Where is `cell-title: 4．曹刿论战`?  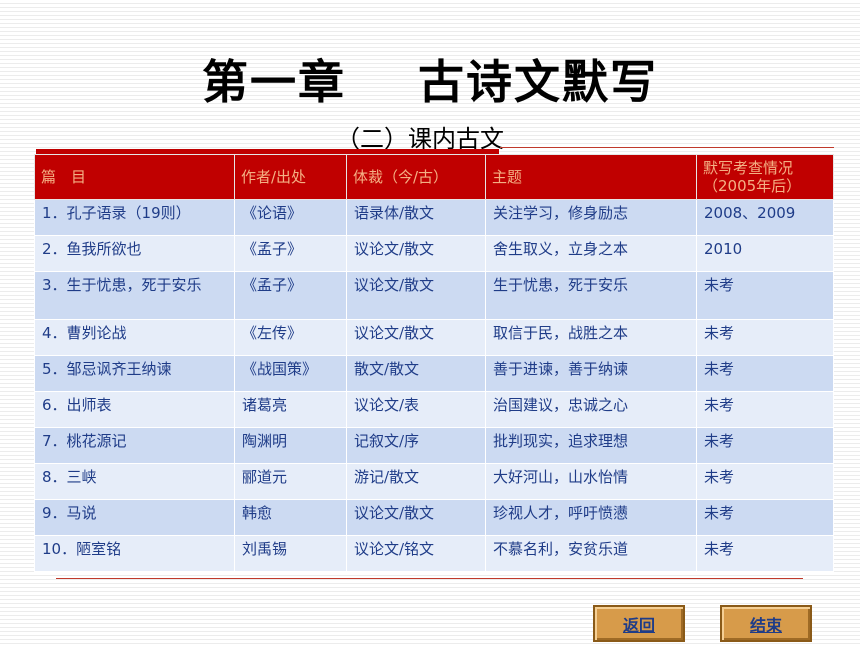 cell-title: 4．曹刿论战 is located at coordinates (134, 337).